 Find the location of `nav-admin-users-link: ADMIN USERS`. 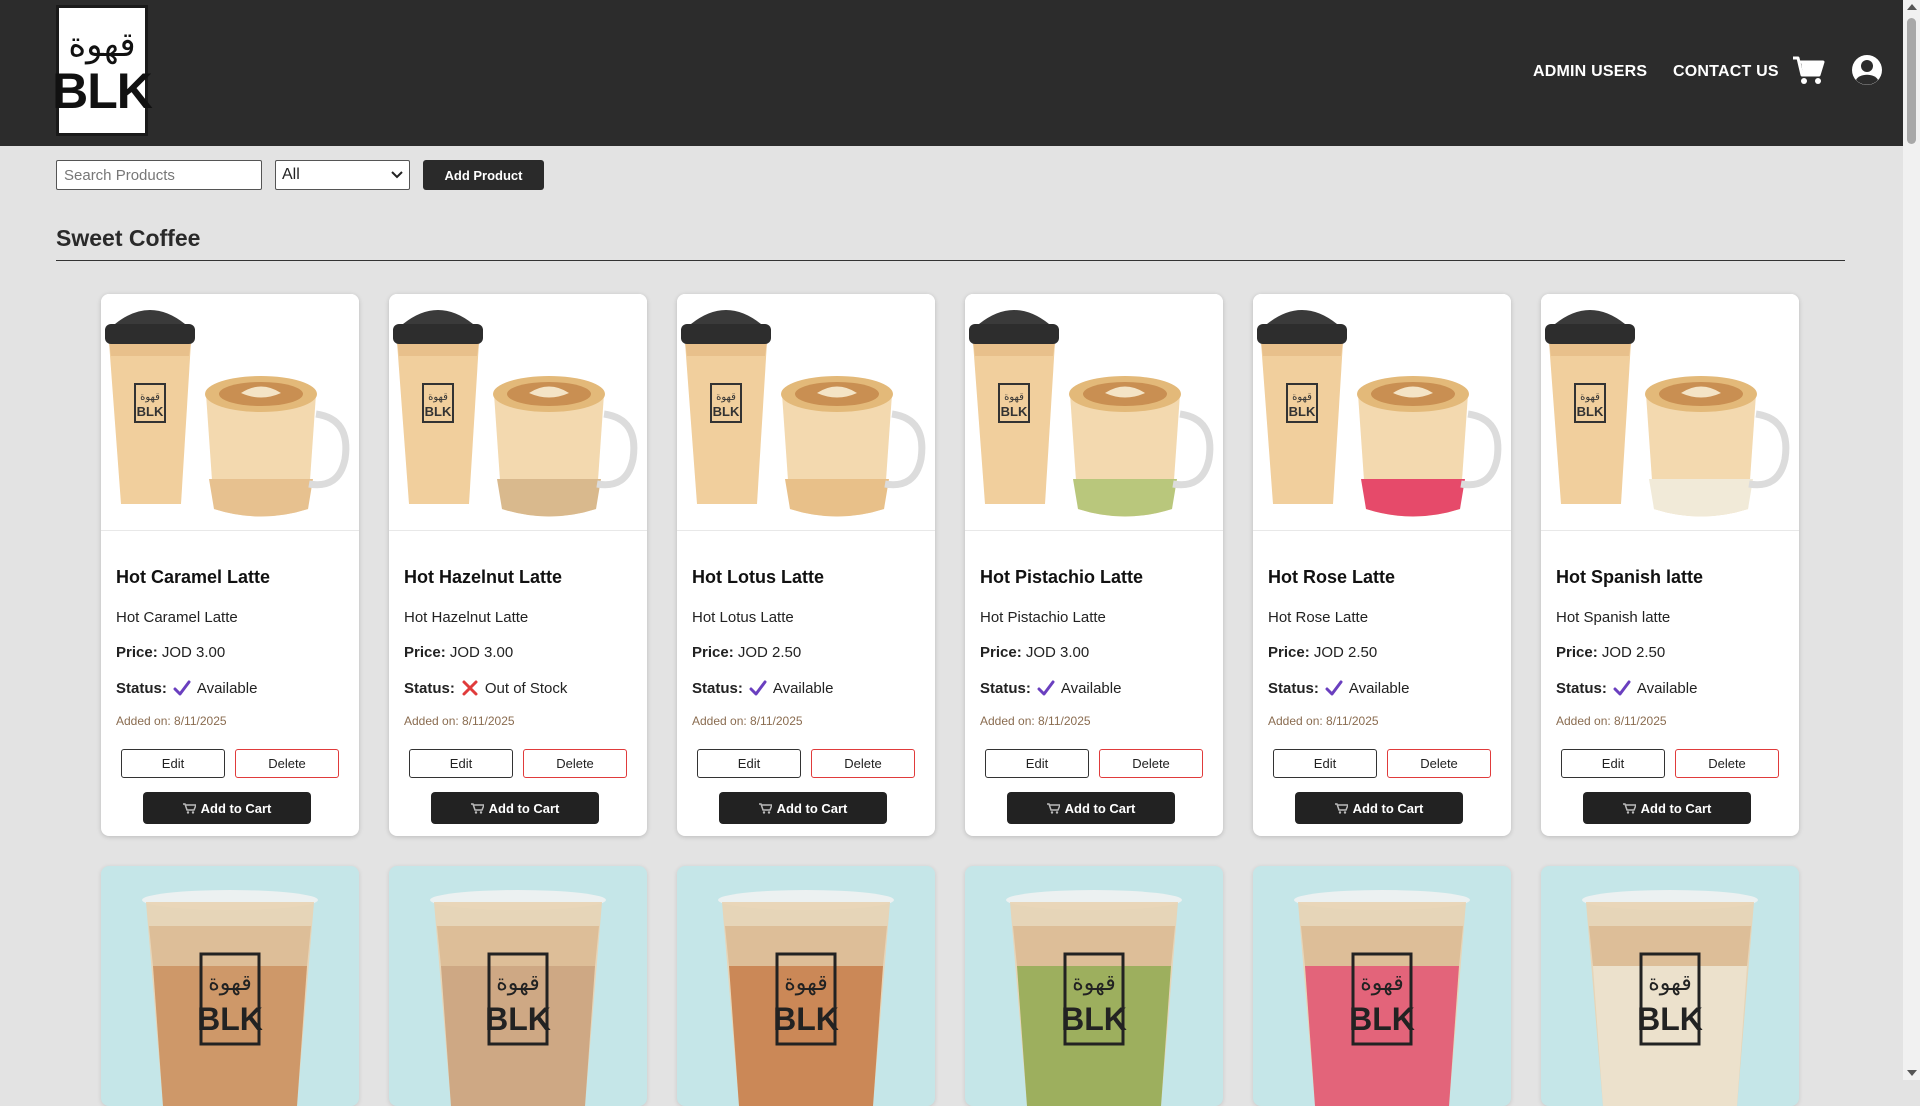

nav-admin-users-link: ADMIN USERS is located at coordinates (1590, 72).